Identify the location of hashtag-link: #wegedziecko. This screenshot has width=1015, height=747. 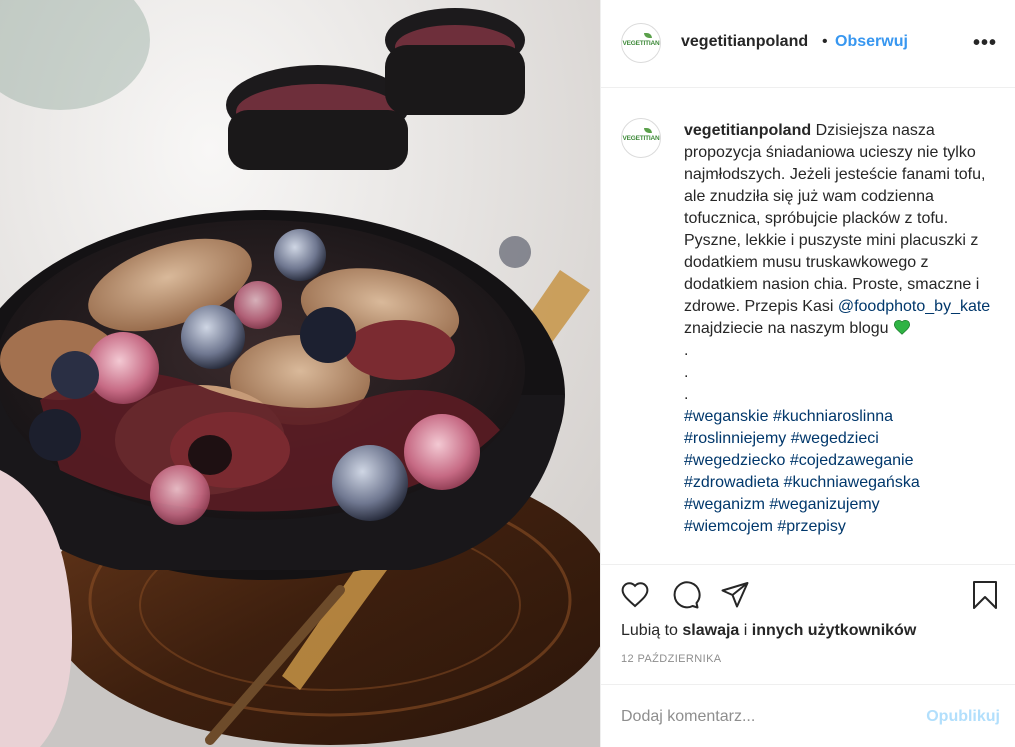
(734, 460).